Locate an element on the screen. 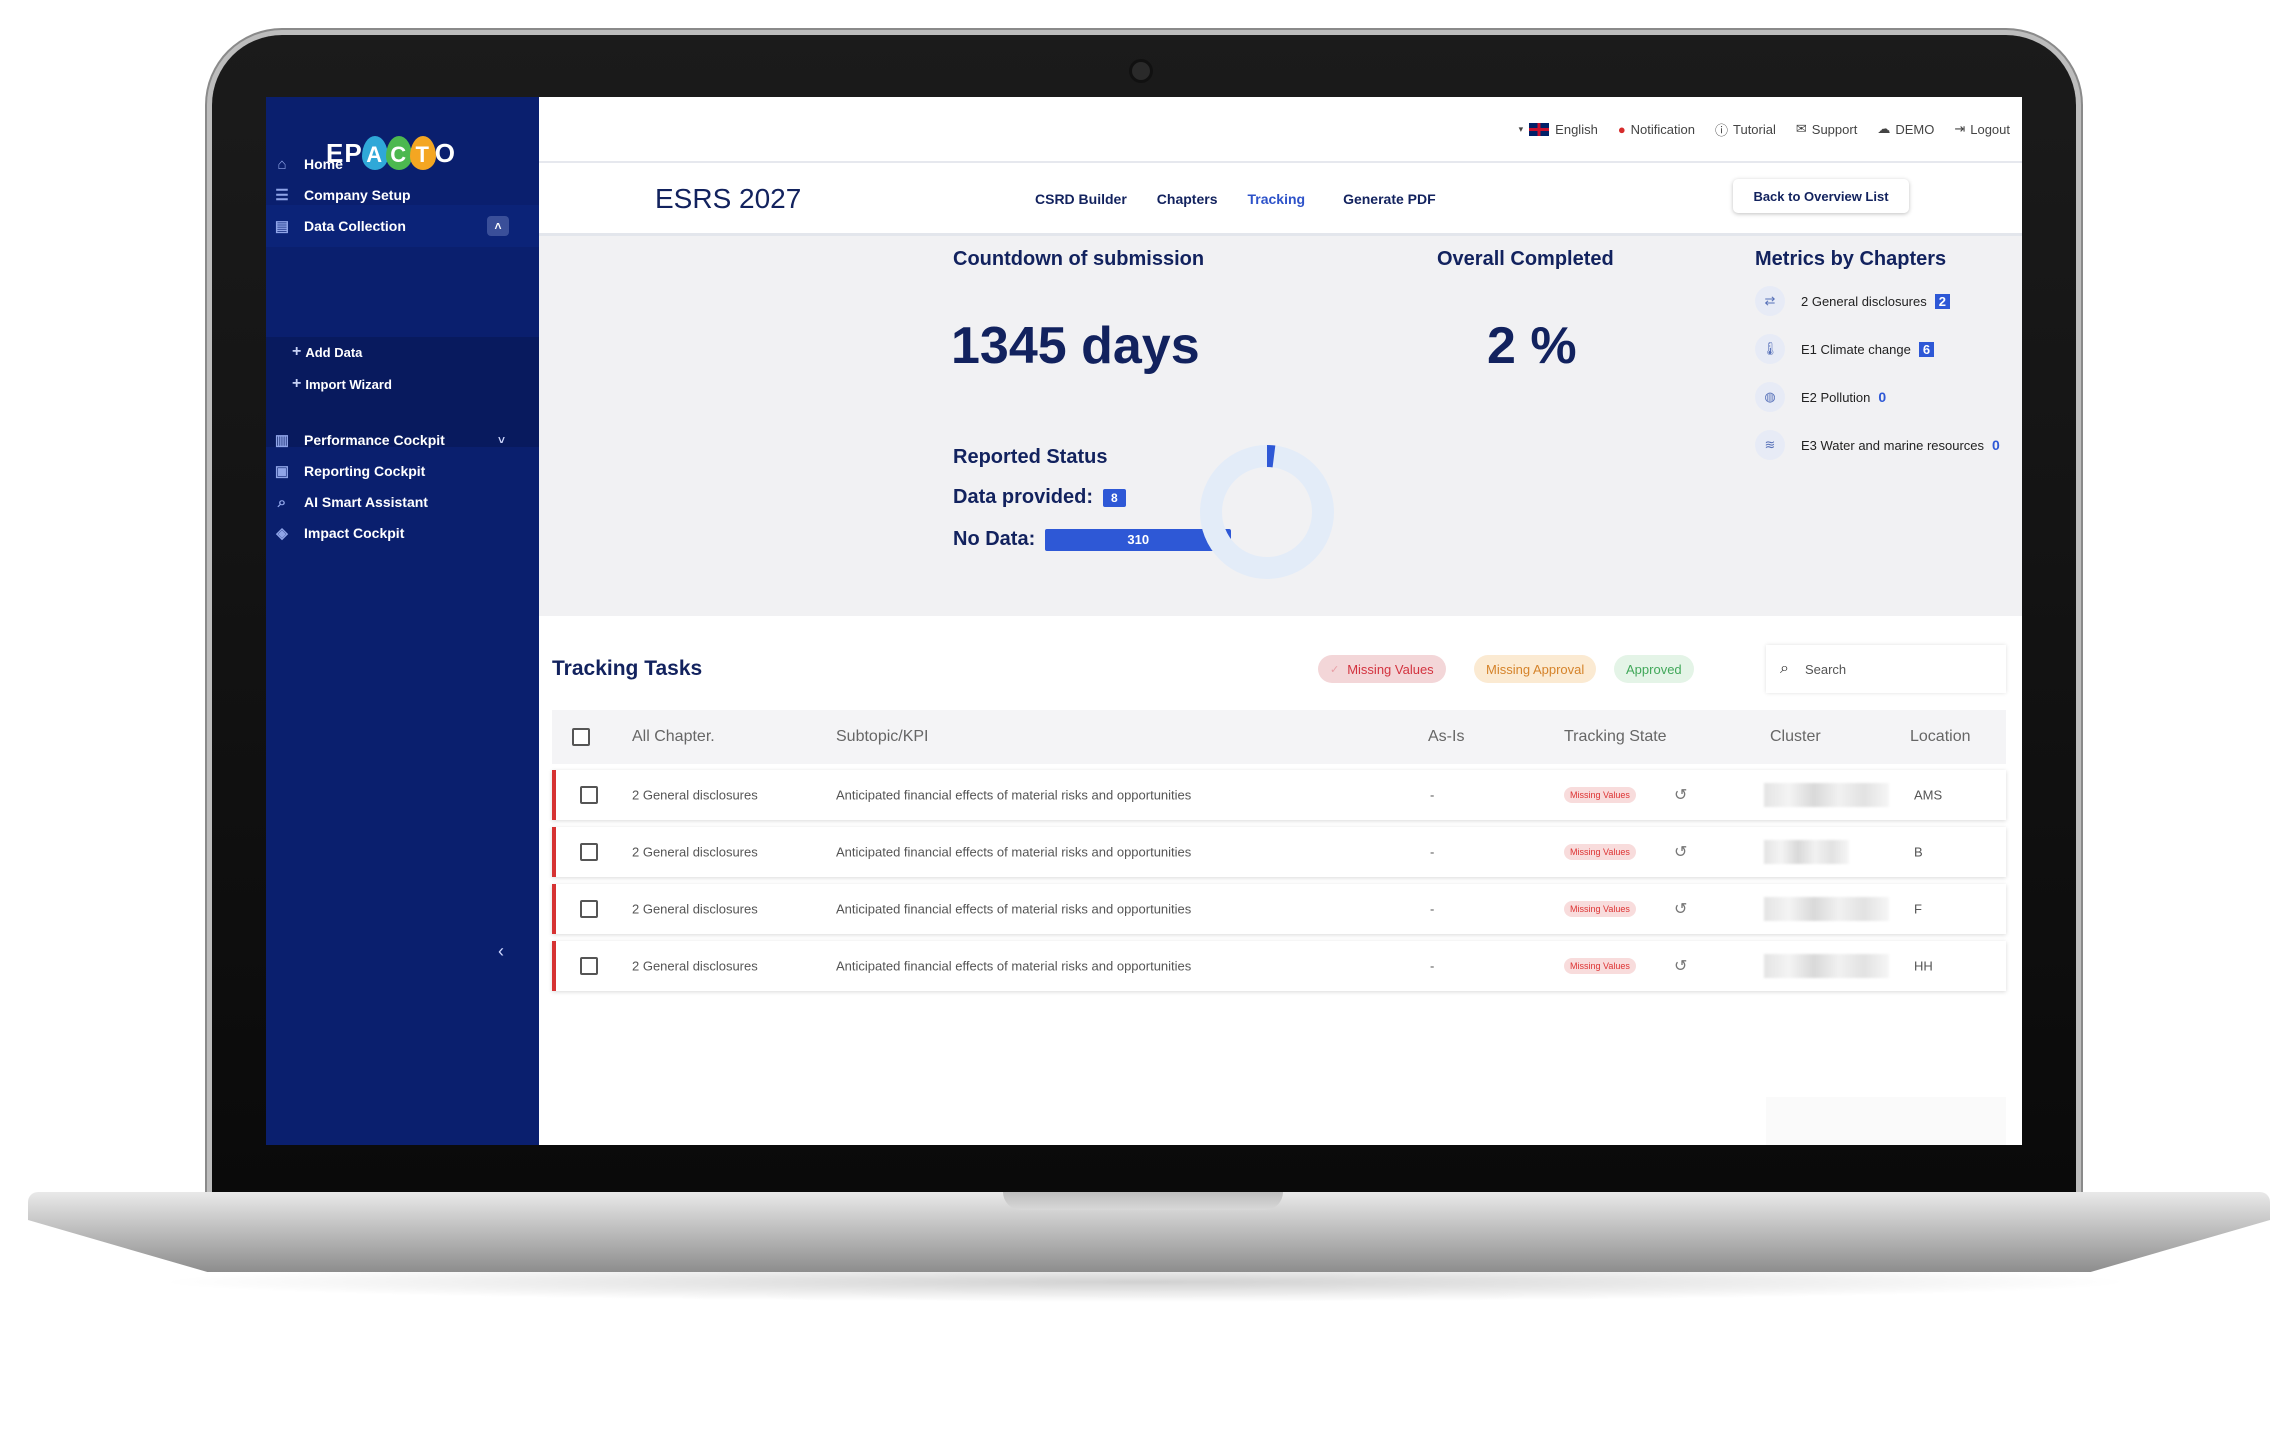 This screenshot has width=2286, height=1432. tab-generate-pdf: Generate PDF is located at coordinates (1389, 199).